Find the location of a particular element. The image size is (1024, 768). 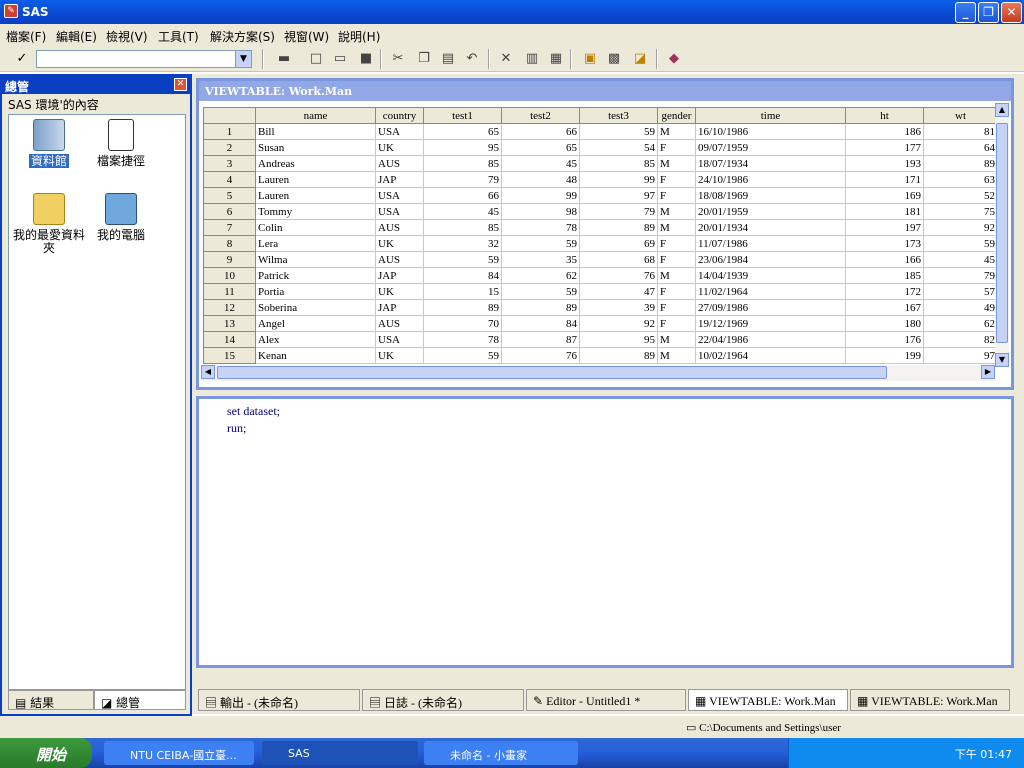

table-cell: JAP is located at coordinates (399, 275).